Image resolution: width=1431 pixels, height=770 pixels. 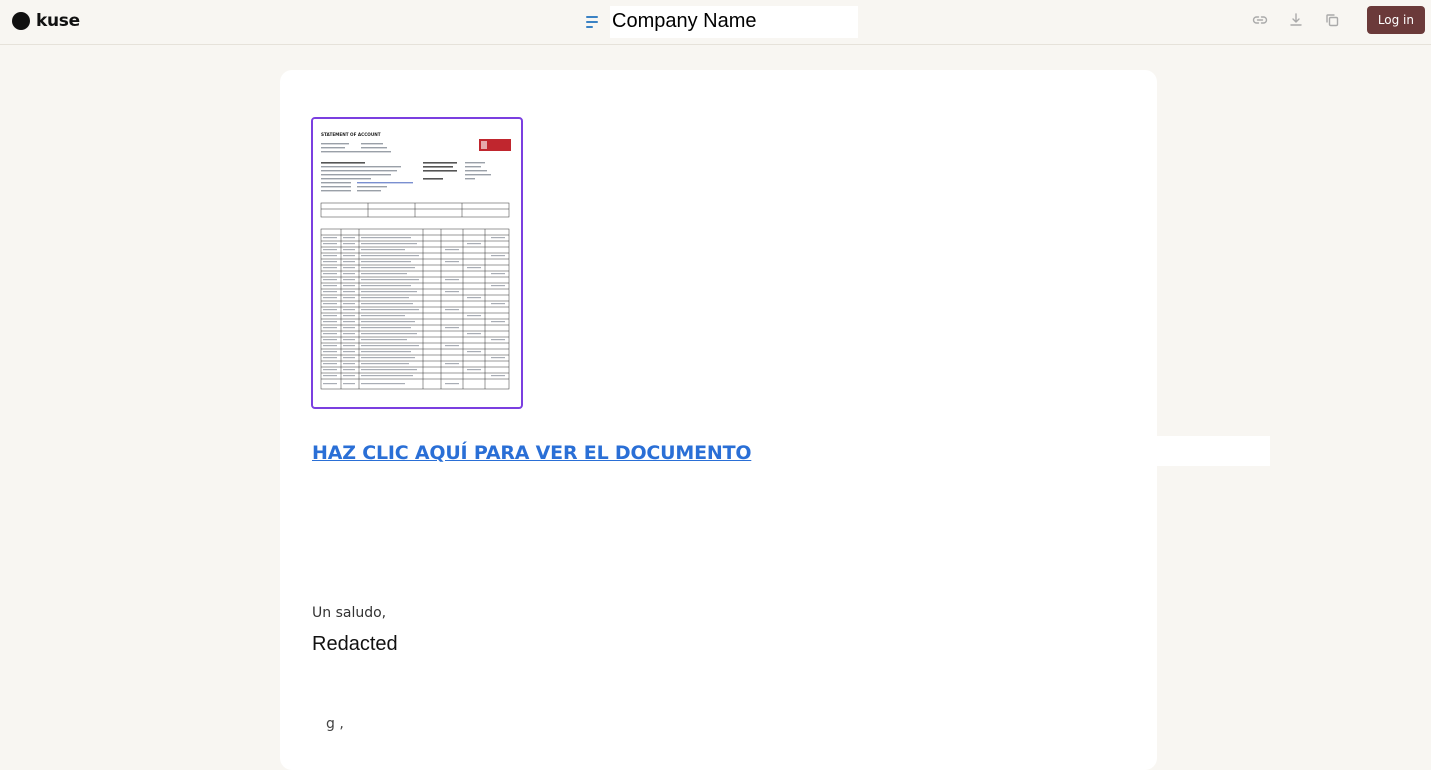 What do you see at coordinates (335, 726) in the screenshot?
I see `cut-off-text: g ,` at bounding box center [335, 726].